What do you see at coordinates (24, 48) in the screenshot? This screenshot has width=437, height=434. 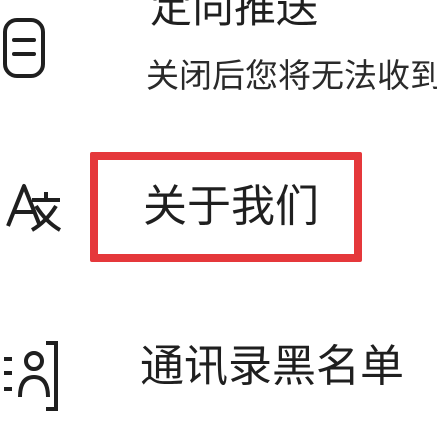 I see `hamburger-menu-icon` at bounding box center [24, 48].